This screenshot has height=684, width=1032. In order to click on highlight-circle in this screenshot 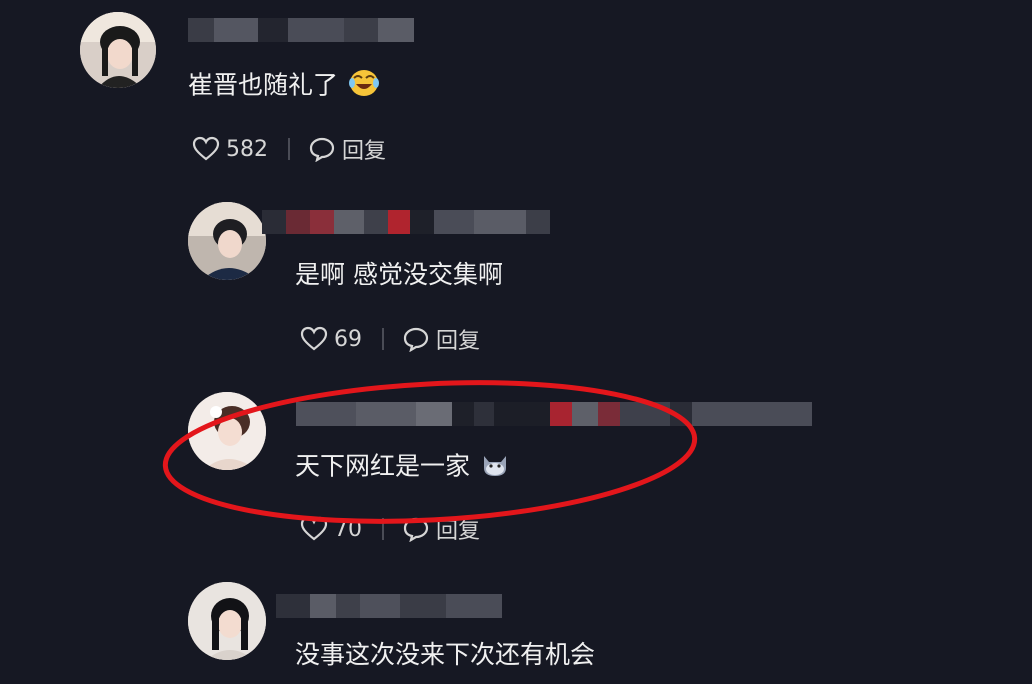, I will do `click(430, 452)`.